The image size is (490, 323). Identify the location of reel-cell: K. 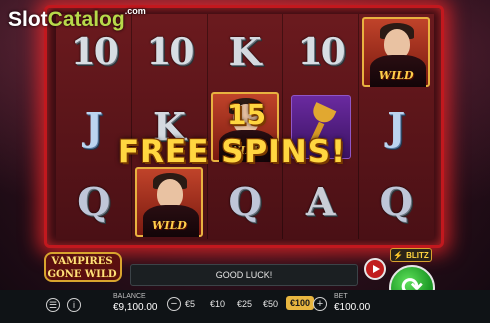
(245, 51).